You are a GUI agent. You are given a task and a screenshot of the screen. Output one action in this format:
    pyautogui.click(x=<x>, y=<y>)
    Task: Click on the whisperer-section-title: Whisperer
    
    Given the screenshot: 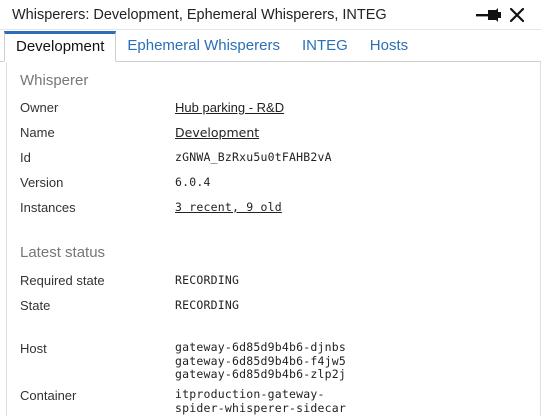 What is the action you would take?
    pyautogui.click(x=54, y=80)
    